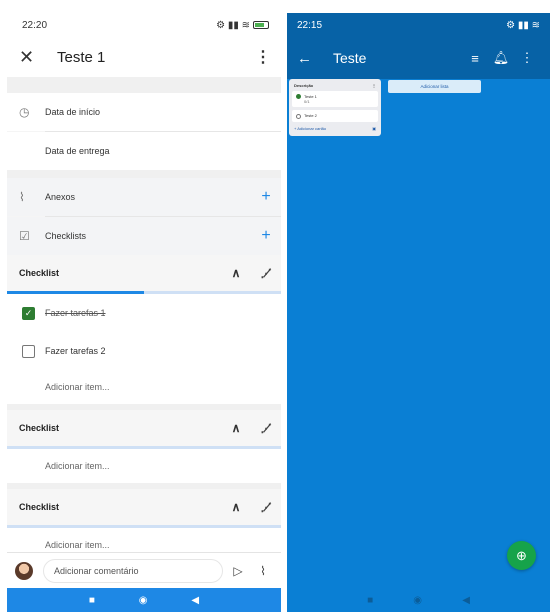  Describe the element at coordinates (60, 197) in the screenshot. I see `attachments-label: Anexos` at that location.